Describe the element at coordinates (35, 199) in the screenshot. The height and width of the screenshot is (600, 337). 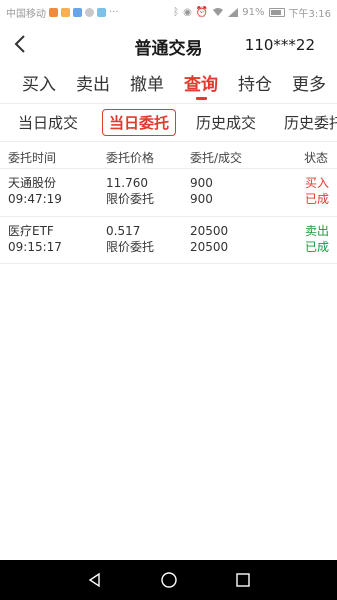
I see `order-time: 09:47:19` at that location.